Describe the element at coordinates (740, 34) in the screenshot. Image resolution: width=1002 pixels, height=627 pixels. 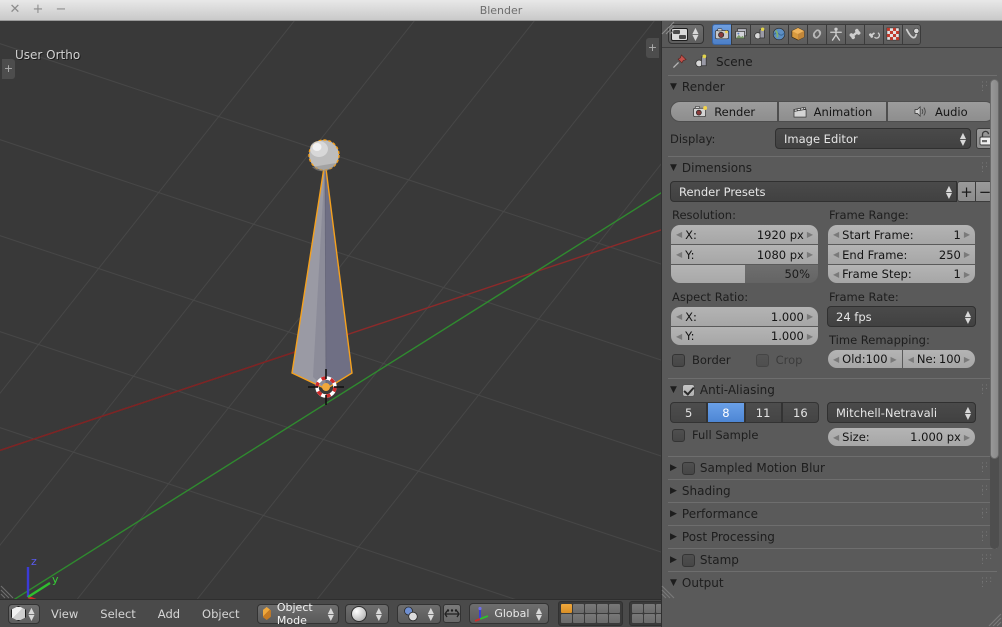
I see `tab-render-layers` at that location.